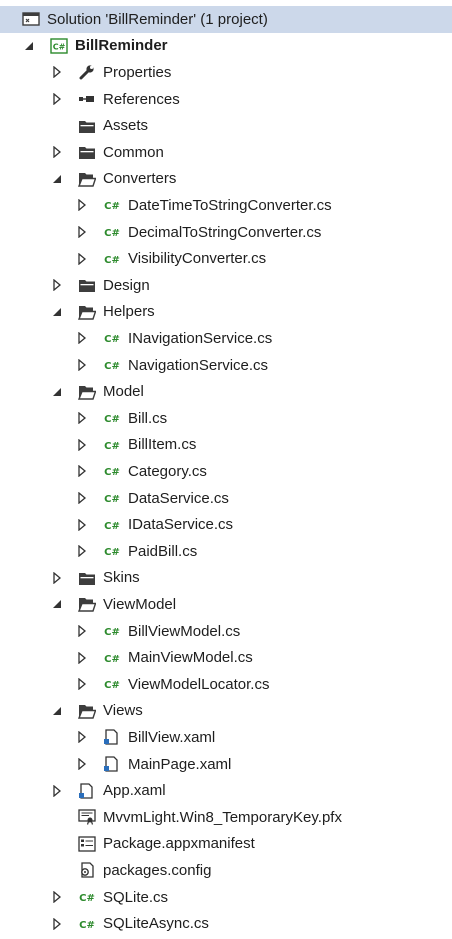 Image resolution: width=452 pixels, height=939 pixels. I want to click on tree-item: References, so click(226, 99).